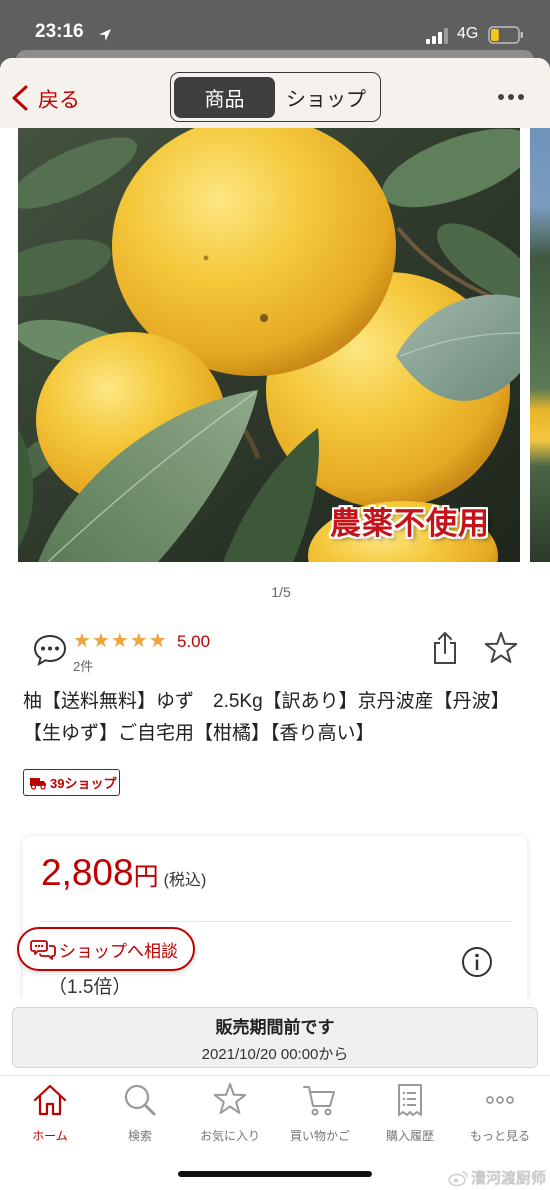 The image size is (550, 1190). What do you see at coordinates (87, 872) in the screenshot?
I see `price-amount: 2,808` at bounding box center [87, 872].